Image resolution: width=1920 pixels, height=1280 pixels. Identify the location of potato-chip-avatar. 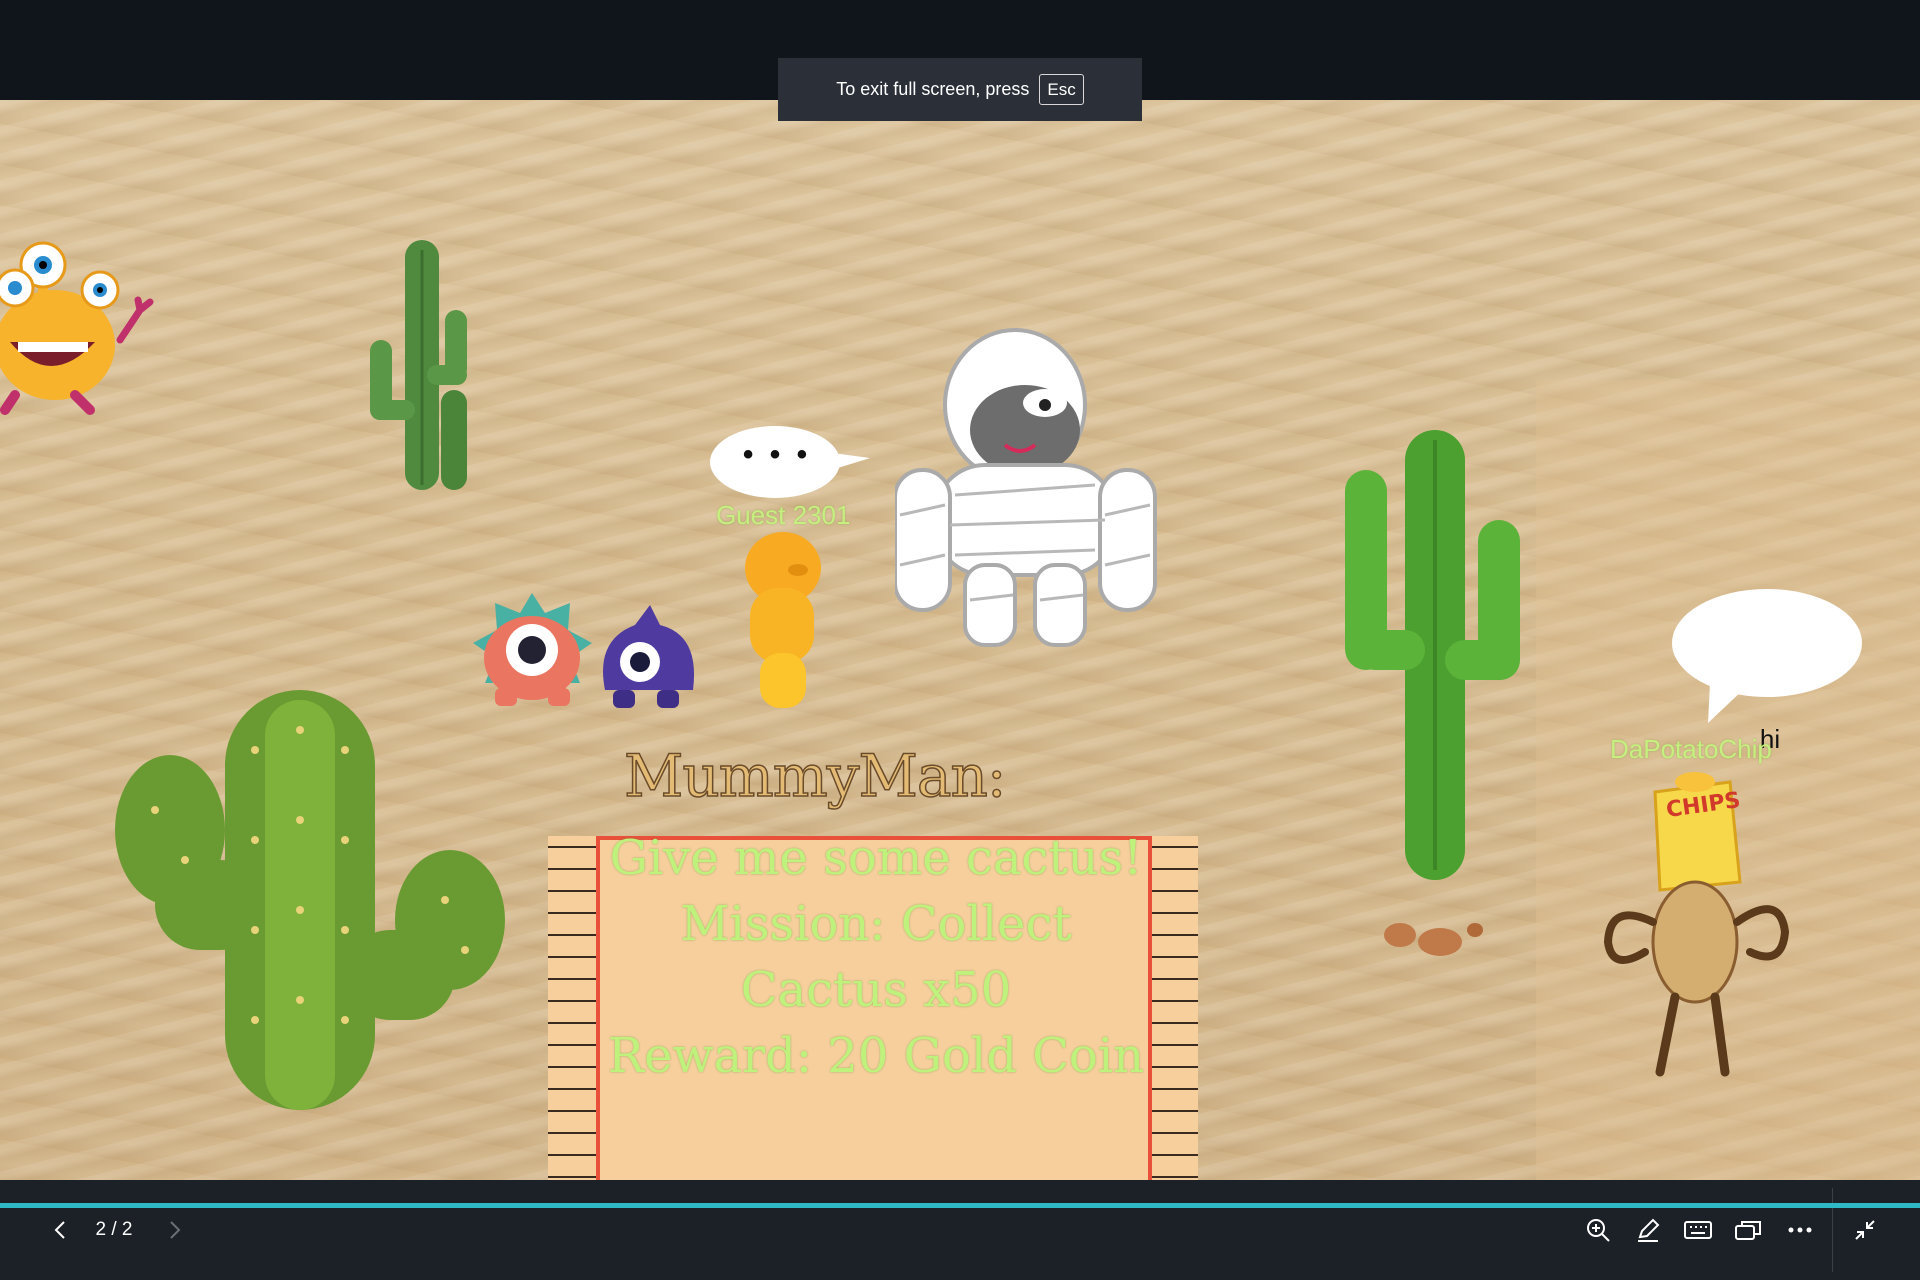
(1695, 931).